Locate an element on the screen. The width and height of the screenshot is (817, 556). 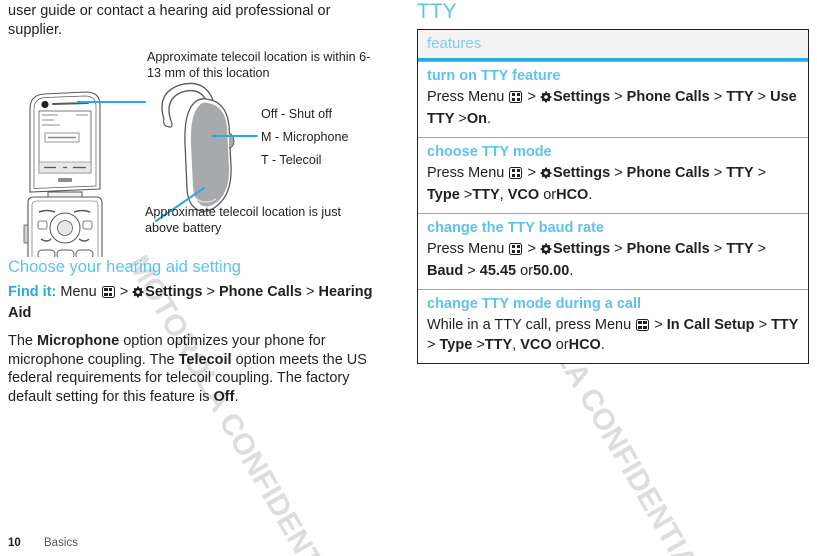
tty-row-title: change the TTY baud rate is located at coordinates (515, 228).